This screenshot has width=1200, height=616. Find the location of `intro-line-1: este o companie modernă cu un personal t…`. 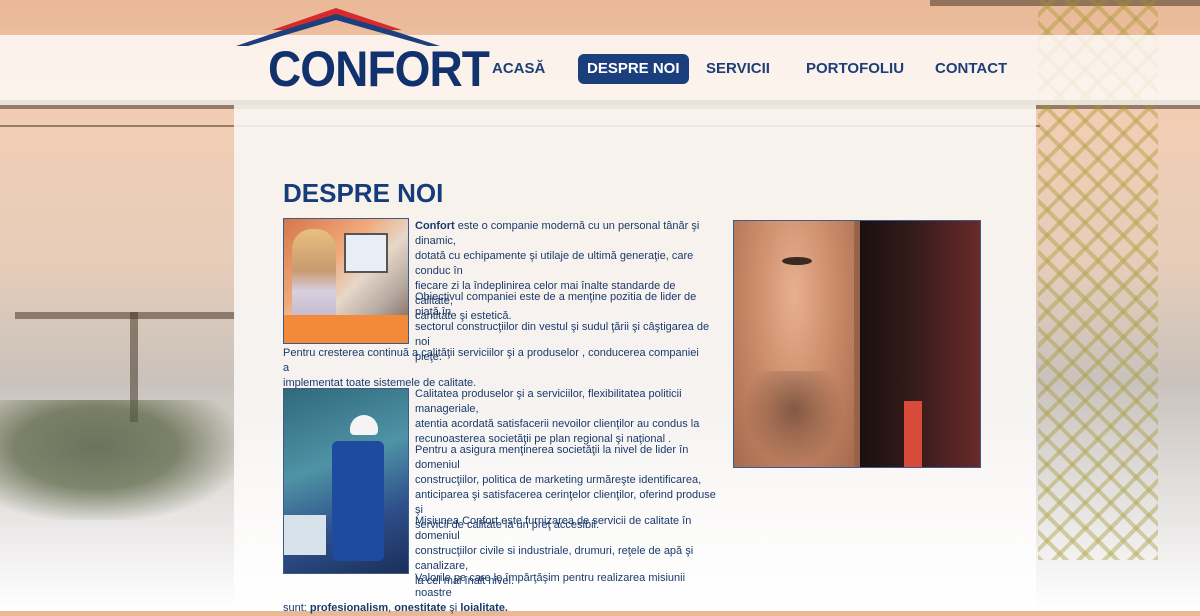

intro-line-1: este o companie modernă cu un personal t… is located at coordinates (557, 233).